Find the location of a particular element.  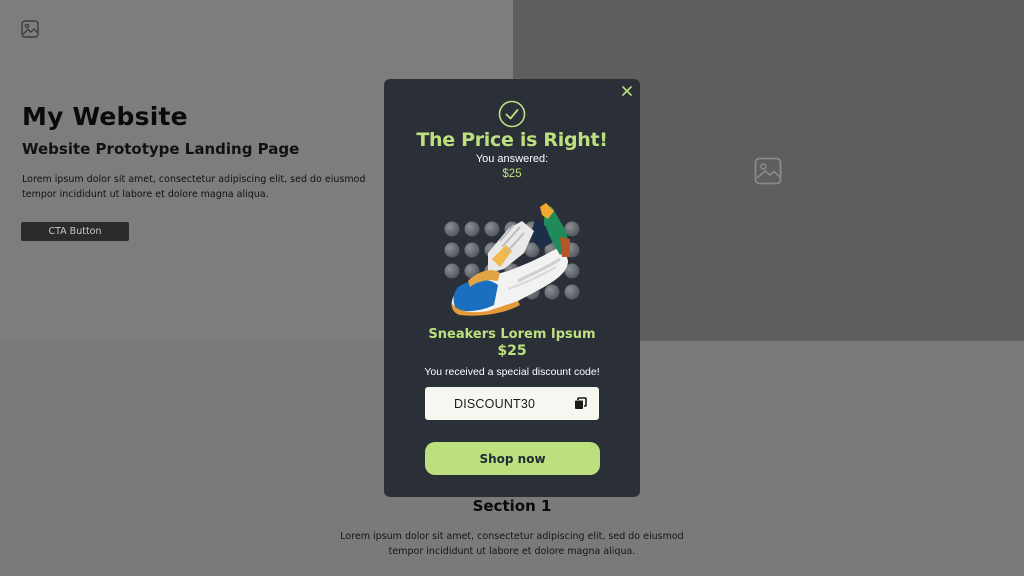

sneaker-image is located at coordinates (510, 259).